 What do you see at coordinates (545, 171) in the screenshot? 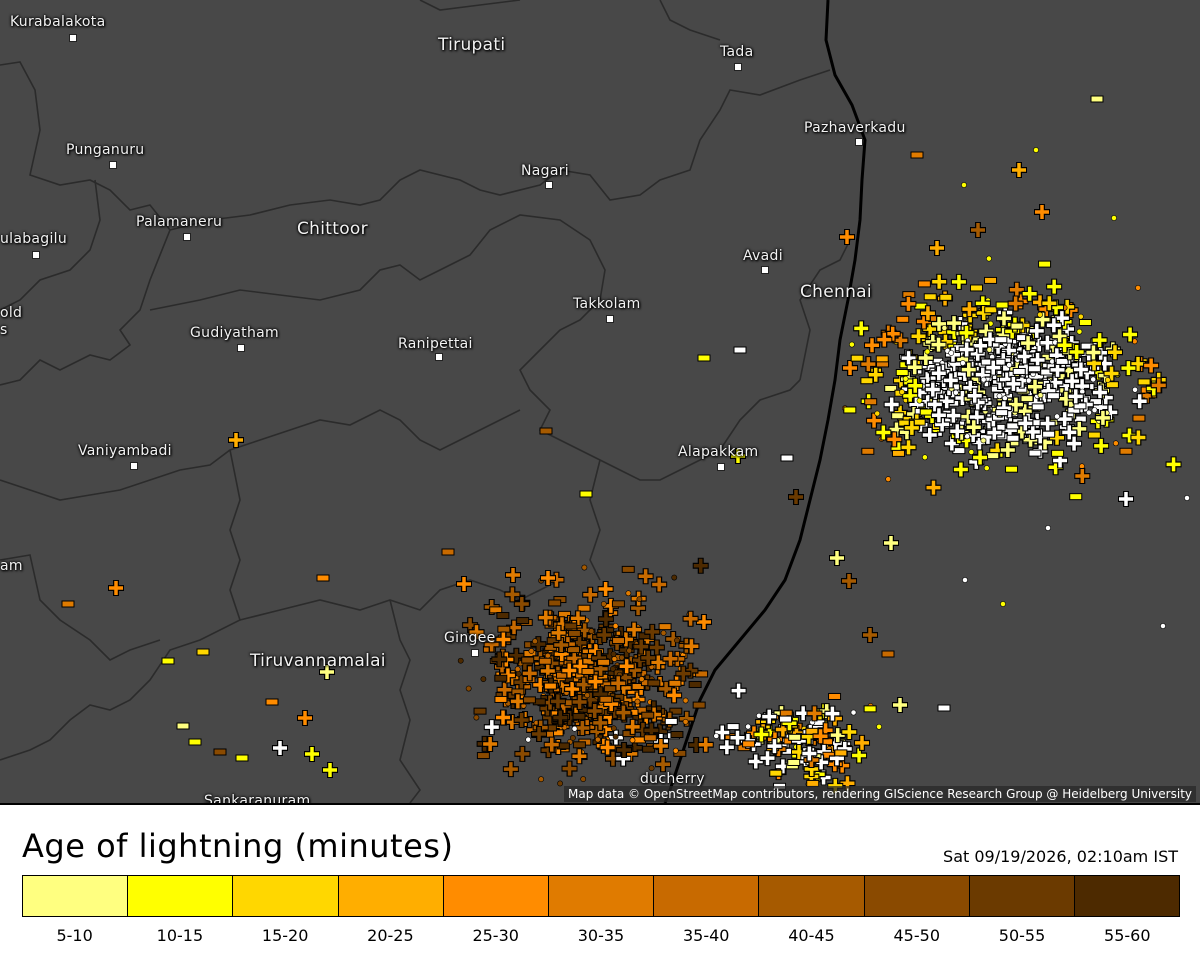
I see `place-label: Nagari` at bounding box center [545, 171].